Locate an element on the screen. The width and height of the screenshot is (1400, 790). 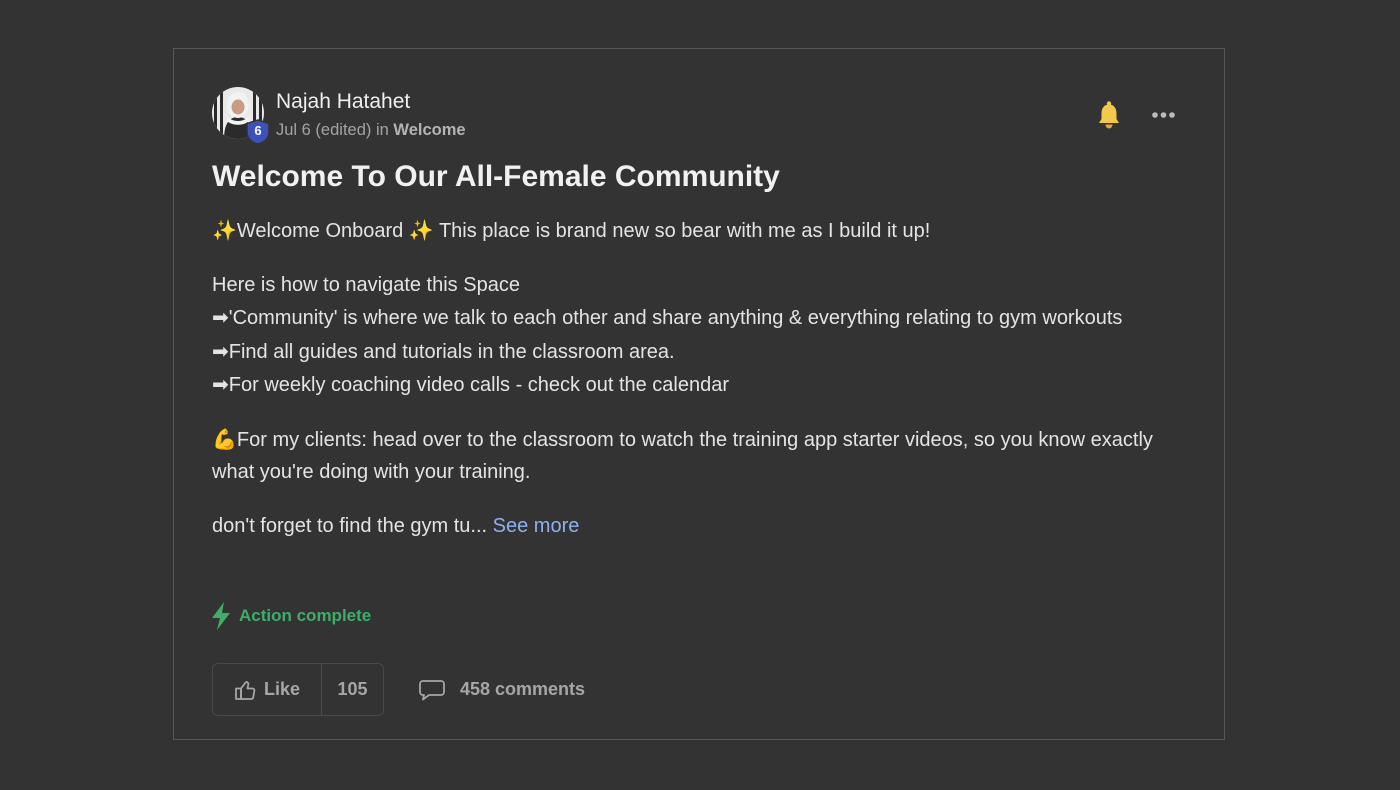
bell-icon is located at coordinates (1109, 115).